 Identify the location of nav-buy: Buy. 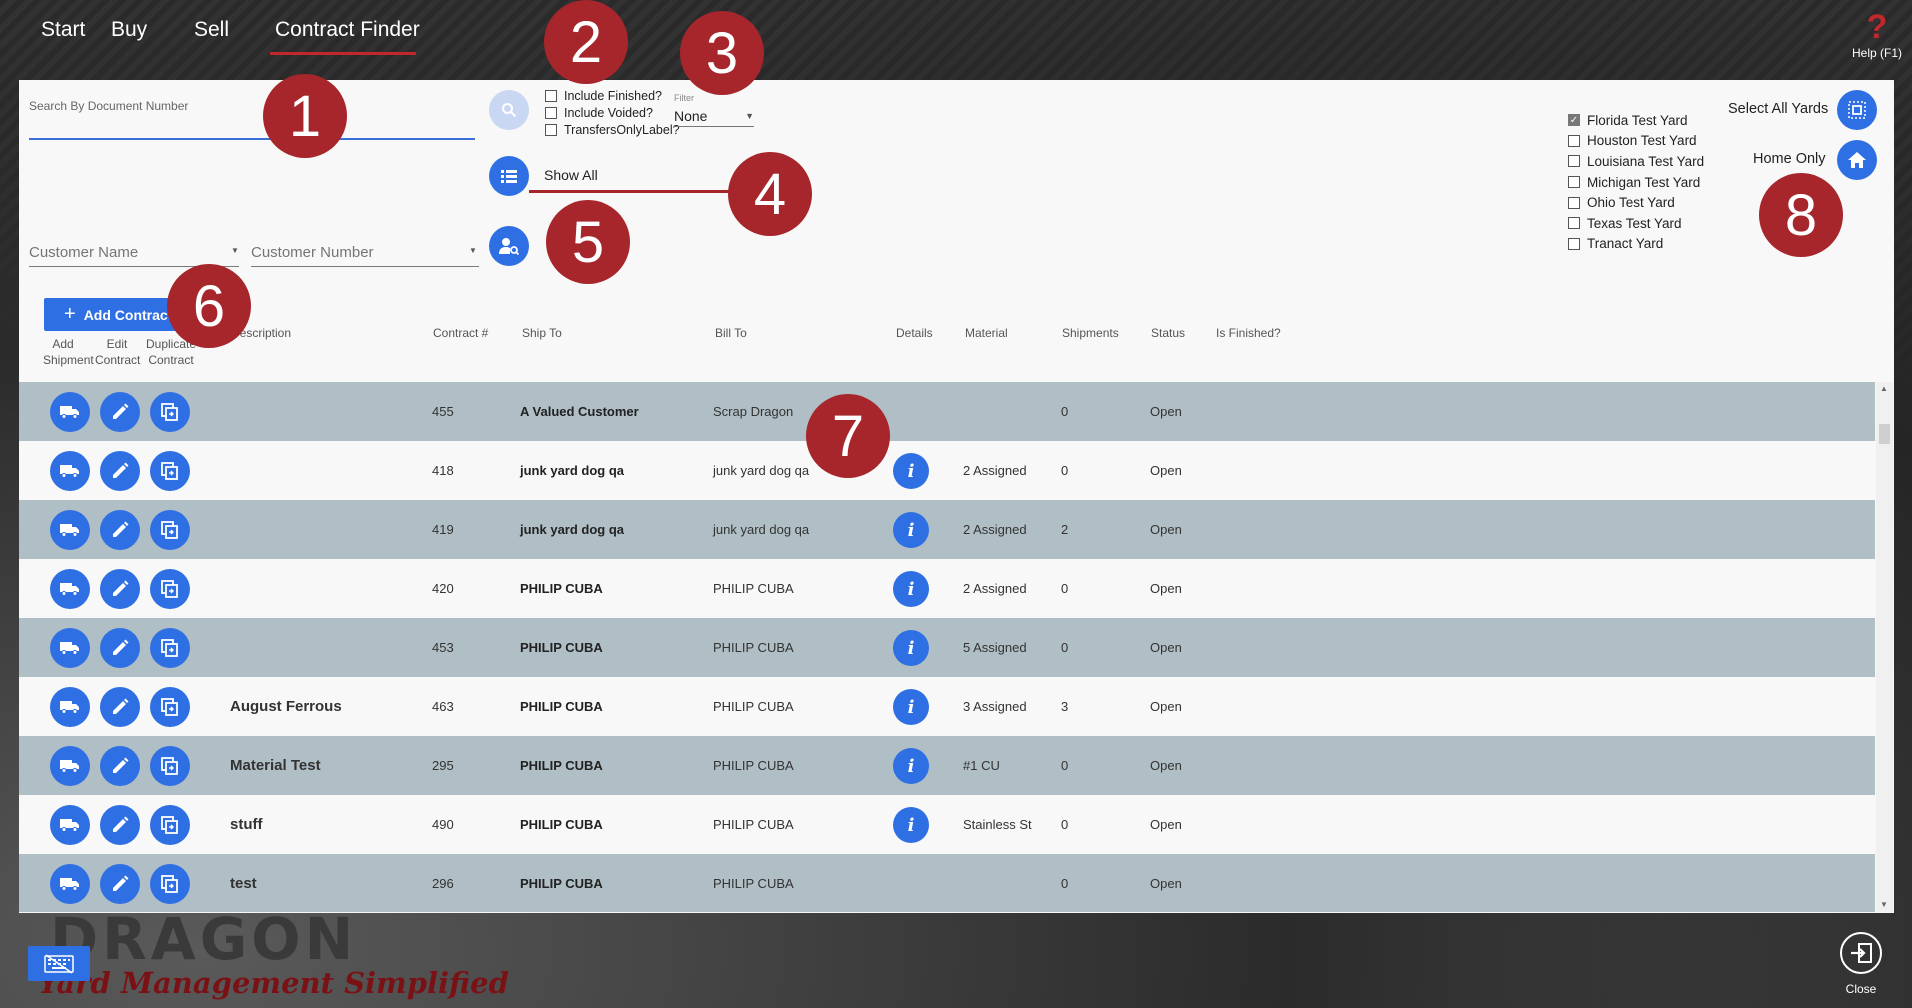
(129, 30).